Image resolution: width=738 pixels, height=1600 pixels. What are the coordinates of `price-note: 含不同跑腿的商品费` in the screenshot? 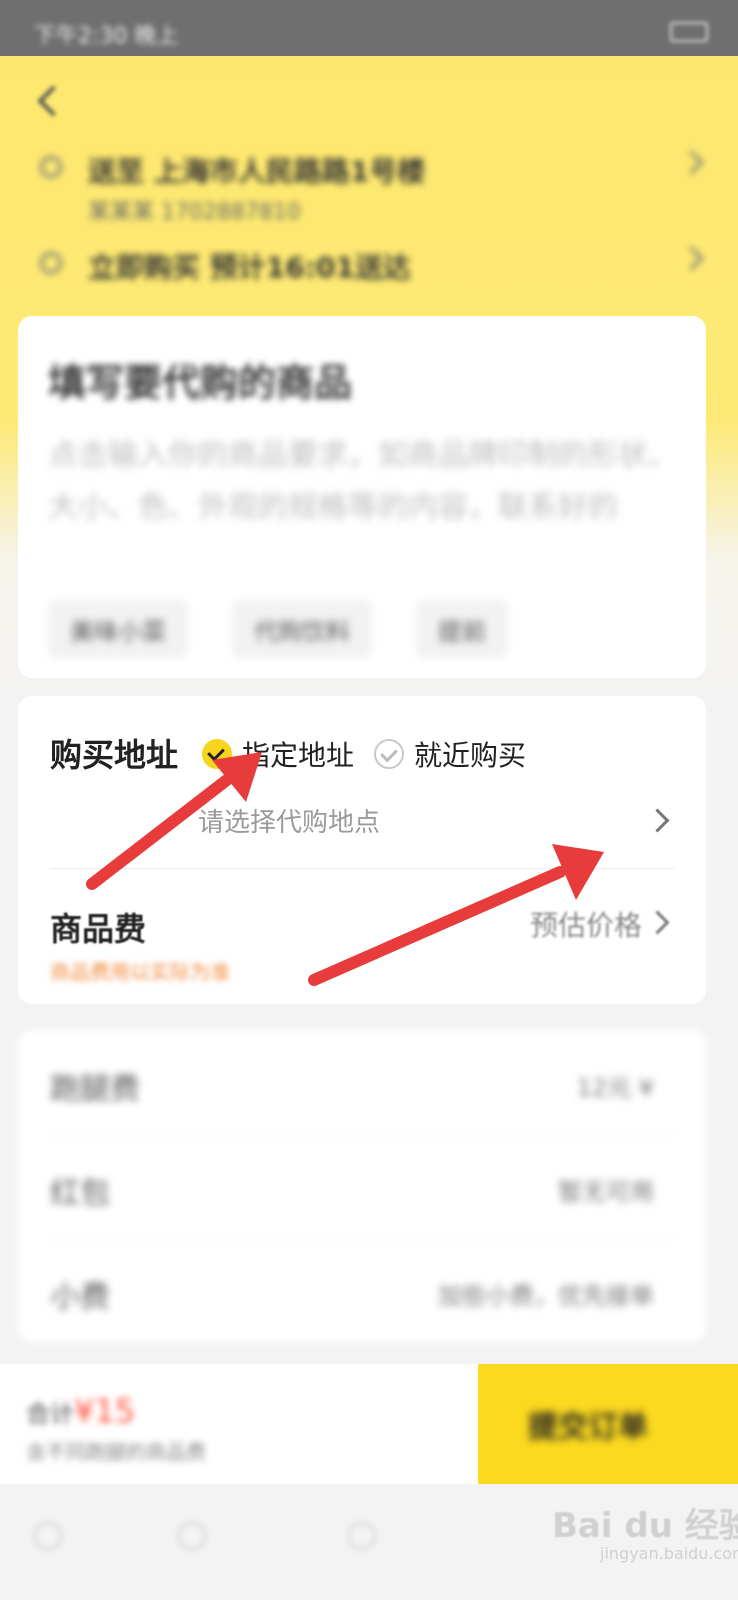 It's located at (116, 1452).